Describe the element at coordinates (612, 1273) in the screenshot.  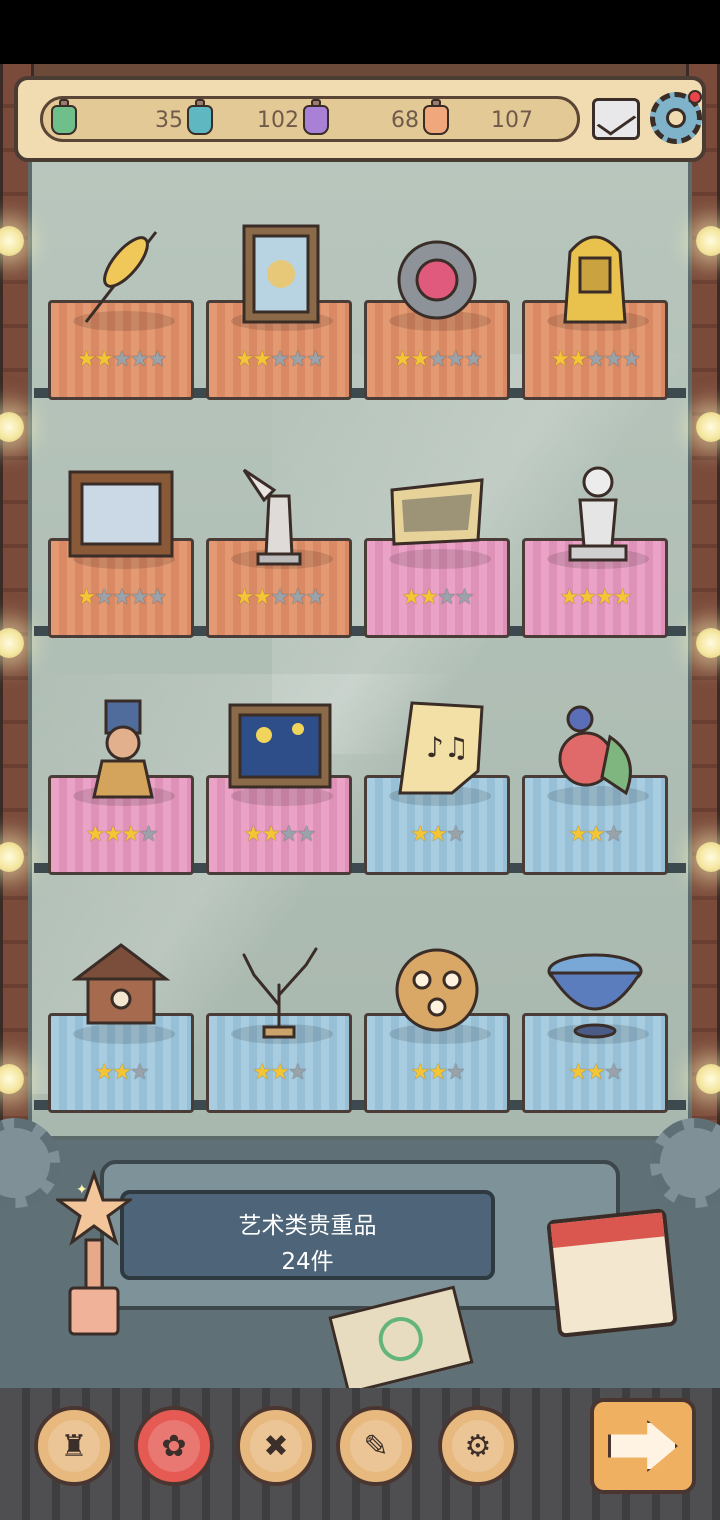
I see `calendar-icon` at that location.